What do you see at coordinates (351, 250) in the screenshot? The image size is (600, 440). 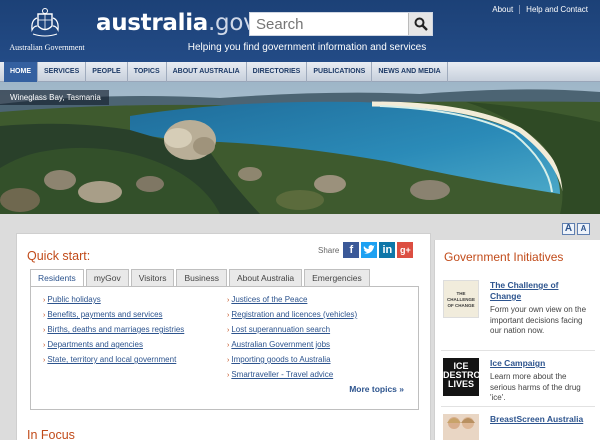 I see `facebook-icon: f` at bounding box center [351, 250].